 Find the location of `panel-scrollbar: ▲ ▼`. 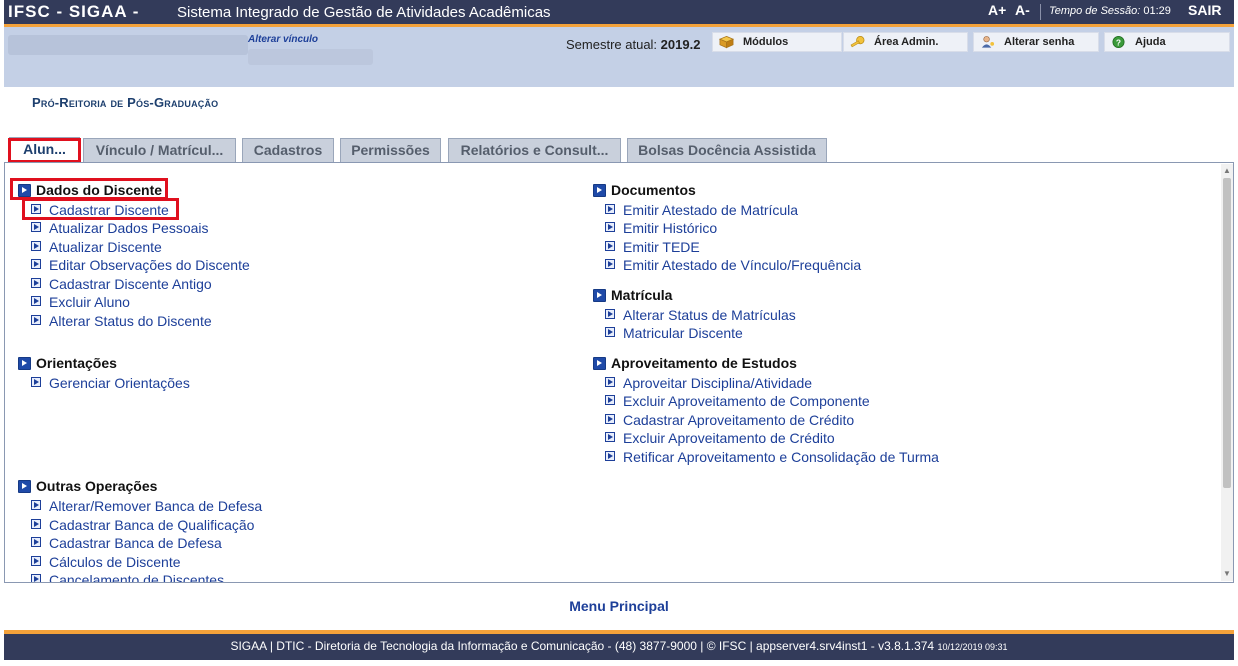

panel-scrollbar: ▲ ▼ is located at coordinates (1227, 372).